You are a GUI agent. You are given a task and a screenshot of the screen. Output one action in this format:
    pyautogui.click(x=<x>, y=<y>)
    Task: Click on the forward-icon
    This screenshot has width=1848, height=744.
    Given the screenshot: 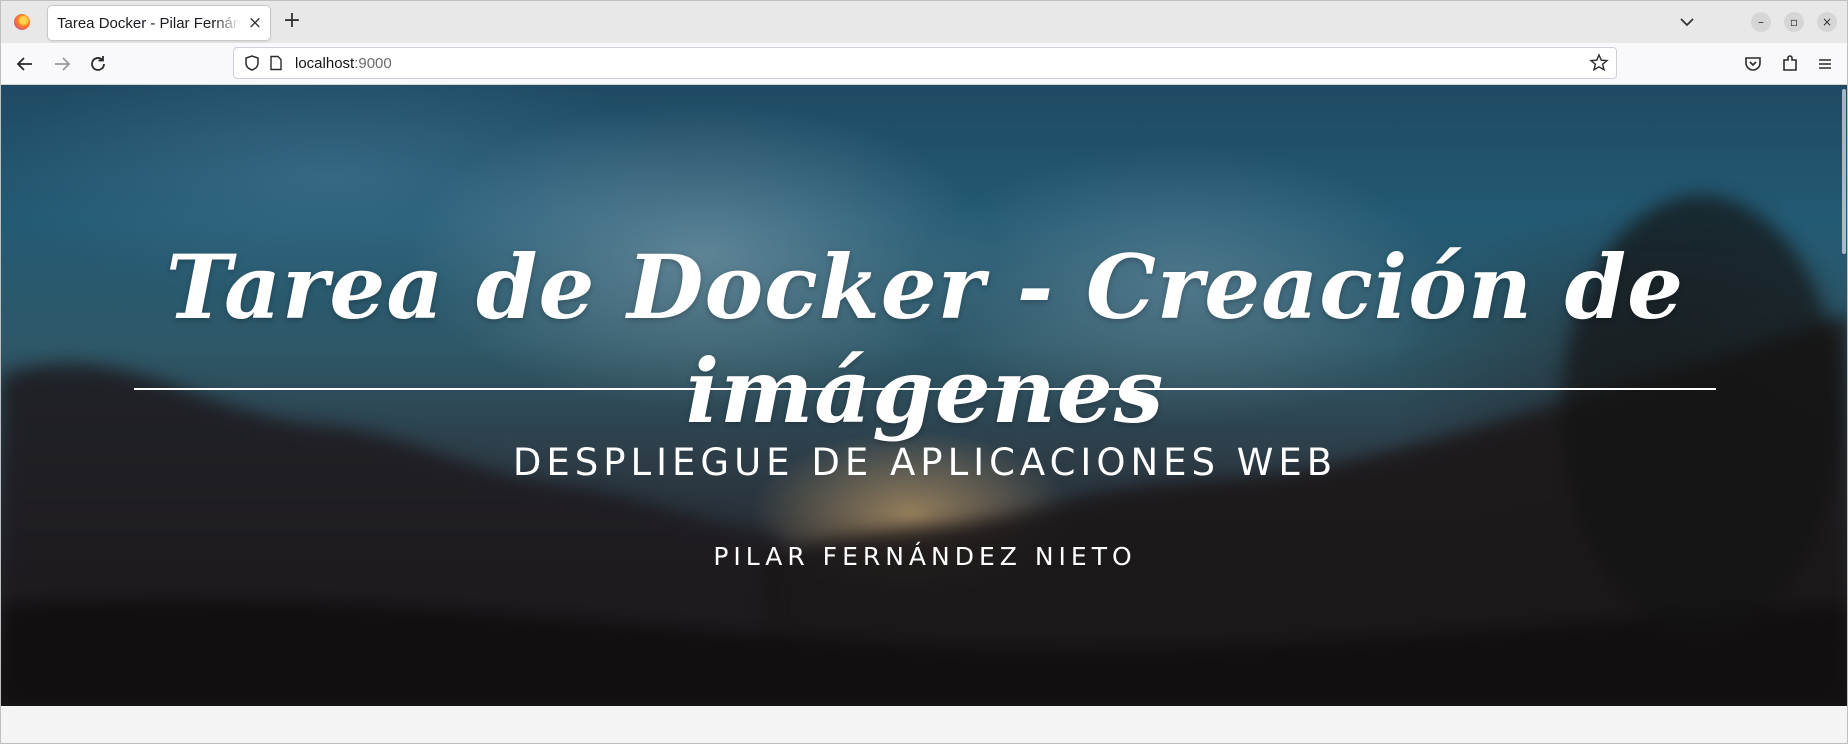 What is the action you would take?
    pyautogui.click(x=62, y=64)
    